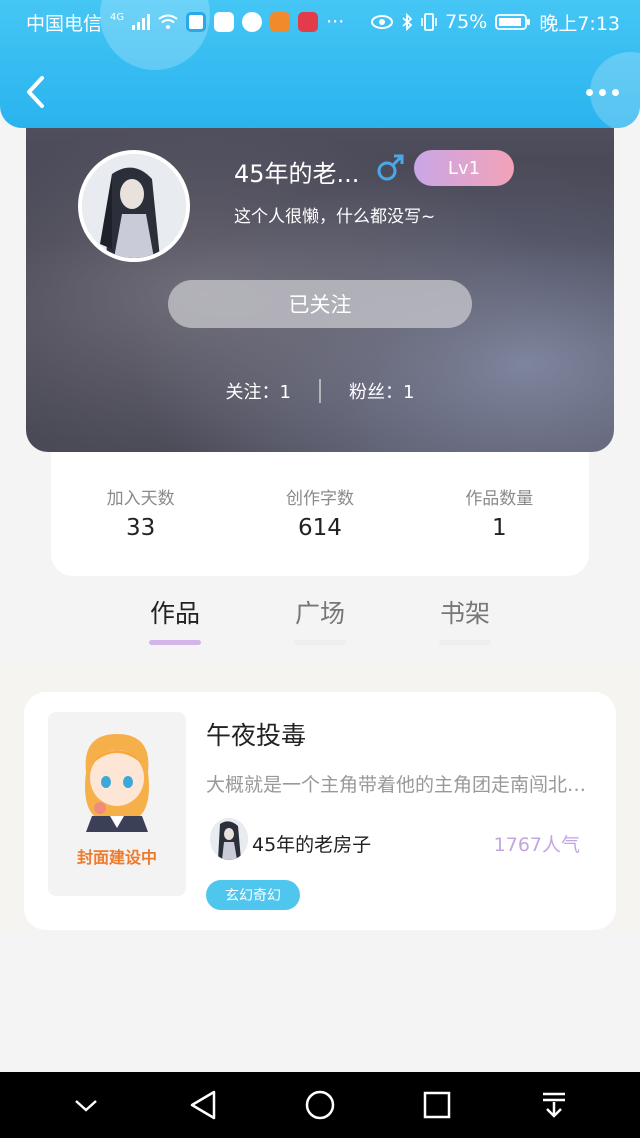 The image size is (640, 1138). I want to click on follow-counts: 关注：1 粉丝：1, so click(320, 391).